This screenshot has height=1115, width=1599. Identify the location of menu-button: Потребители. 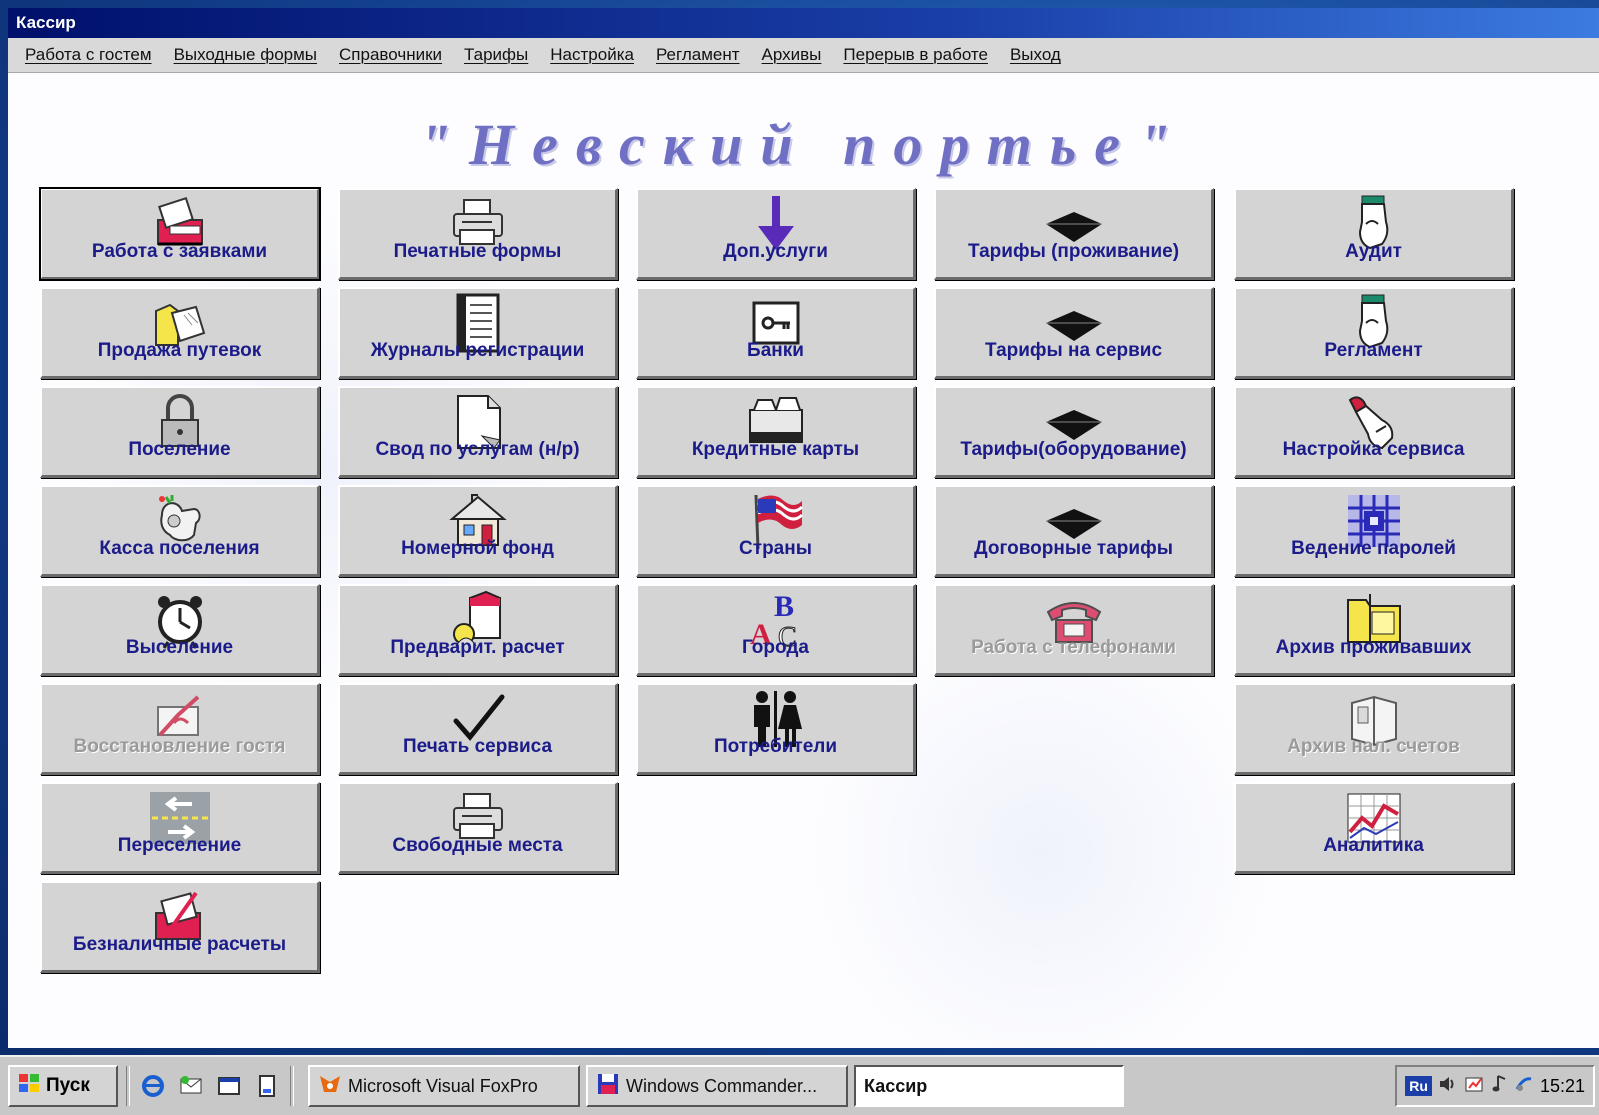
(776, 729).